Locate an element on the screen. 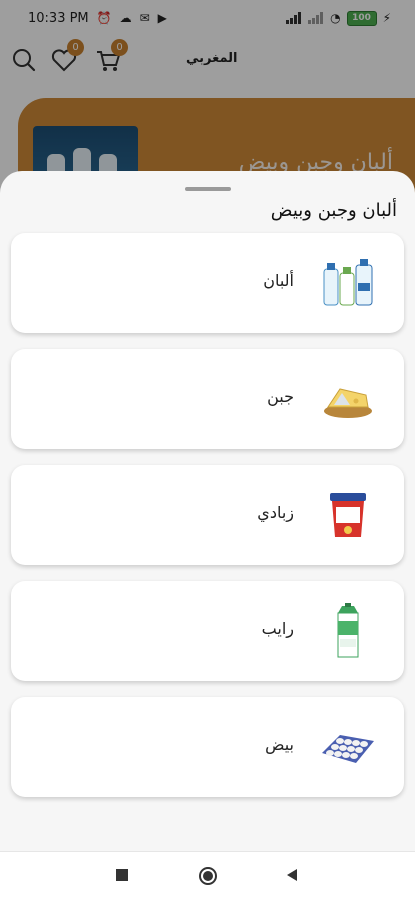 This screenshot has height=901, width=415. yogurt-cup-icon is located at coordinates (348, 515).